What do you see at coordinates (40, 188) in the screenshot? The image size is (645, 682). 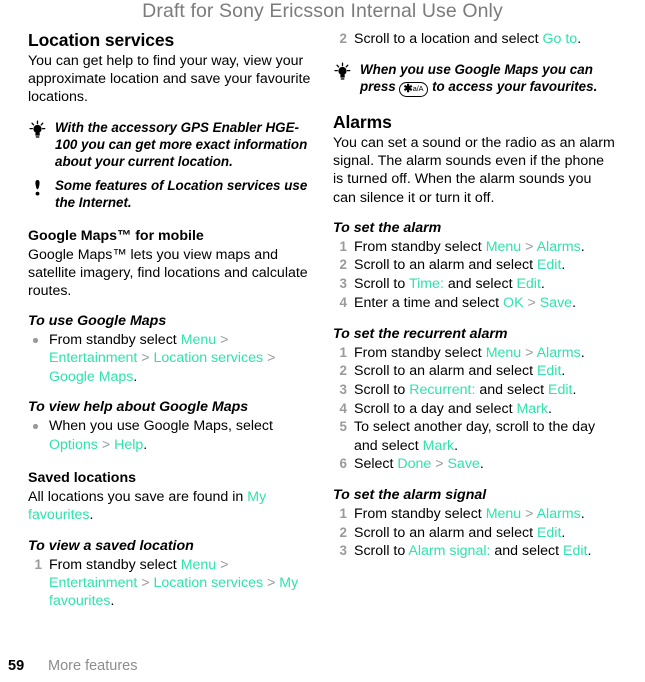 I see `exclamation-icon` at bounding box center [40, 188].